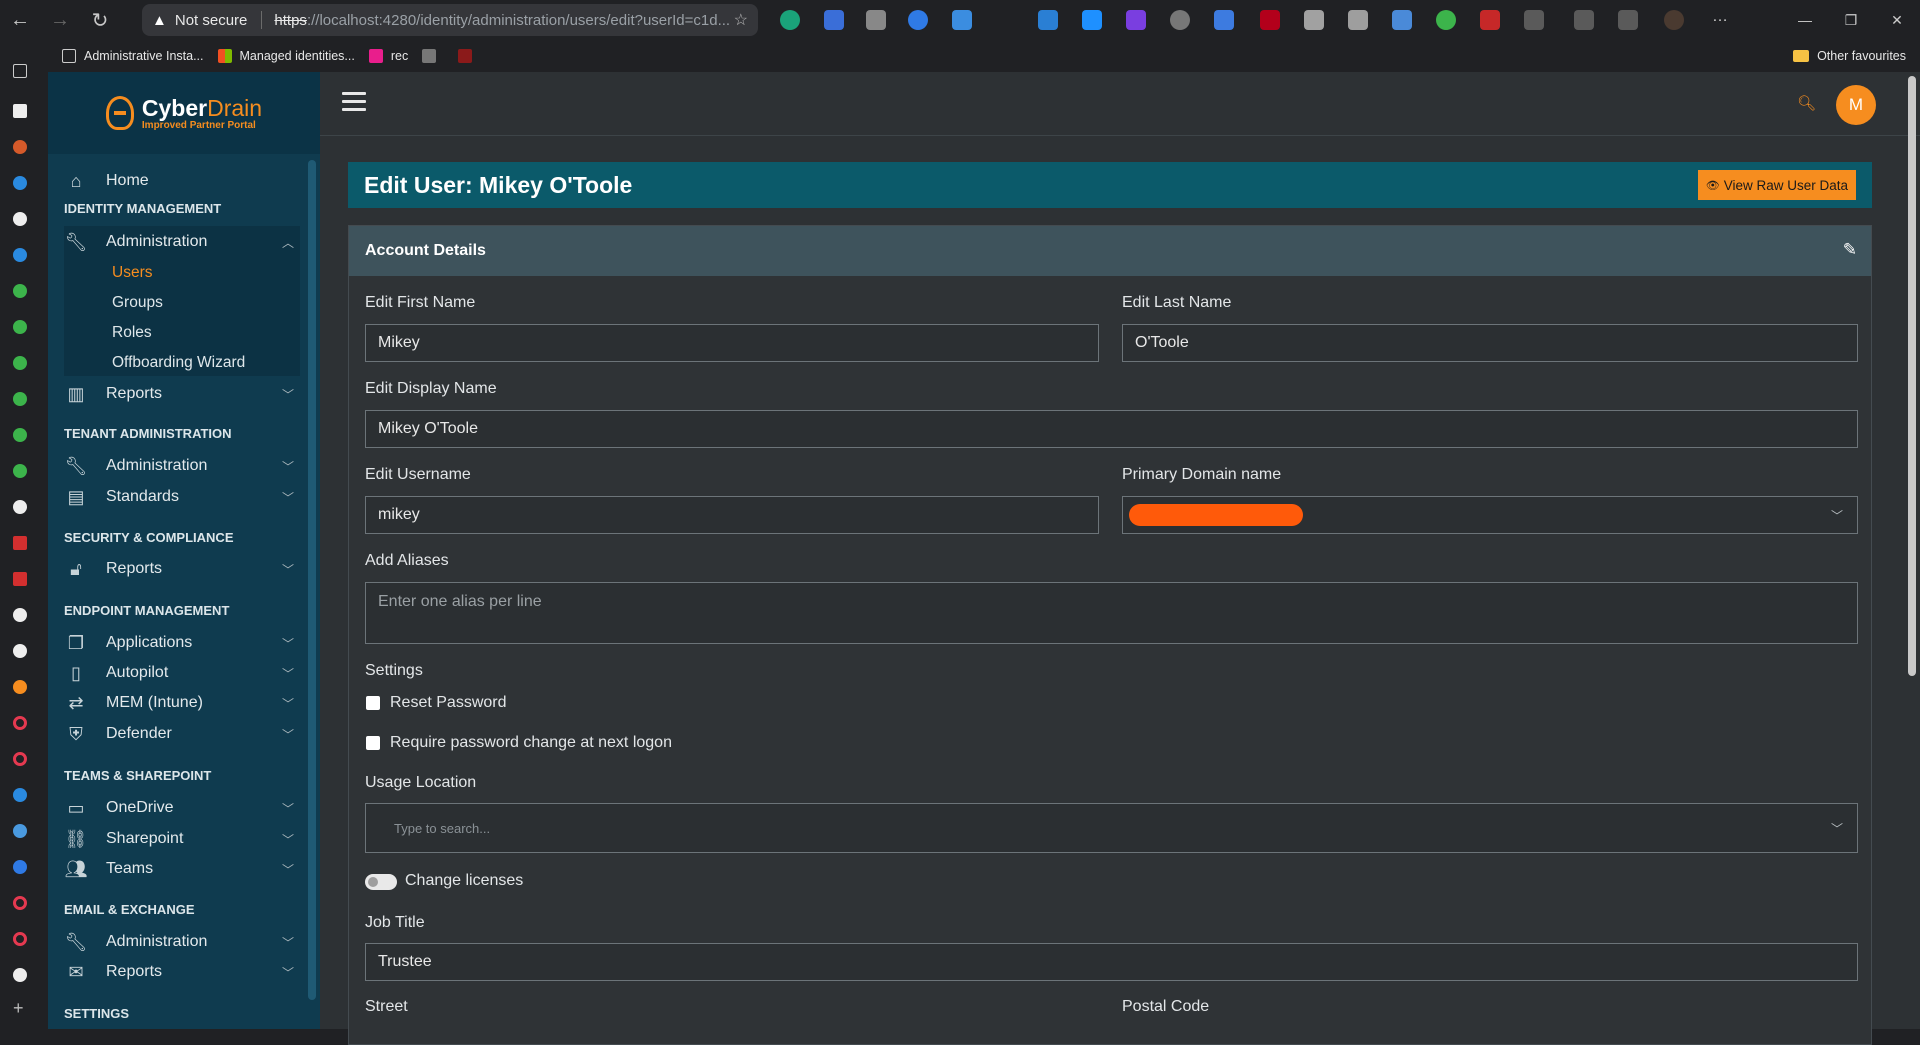 Image resolution: width=1920 pixels, height=1045 pixels. Describe the element at coordinates (182, 569) in the screenshot. I see `sidebar-item-security-reports: 🔓︎ Reports ﹀` at that location.